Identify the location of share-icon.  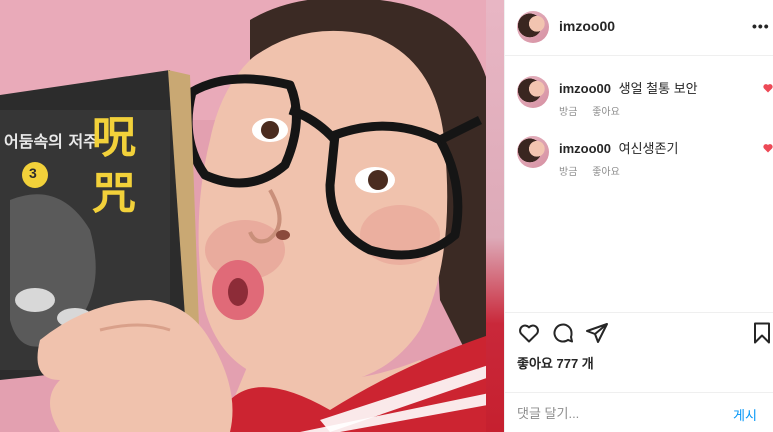
(597, 333).